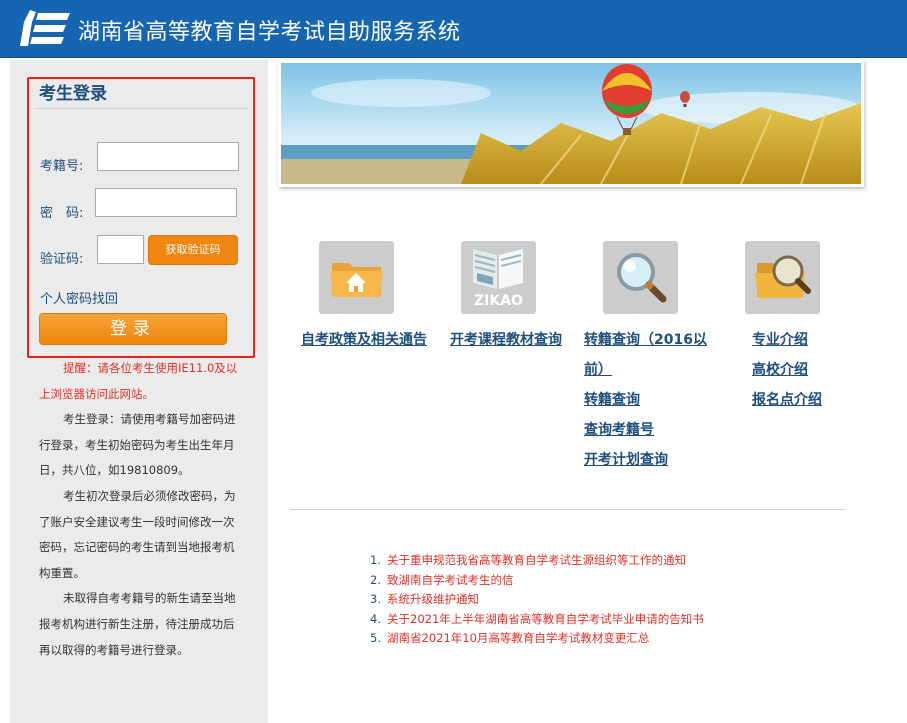 Image resolution: width=907 pixels, height=723 pixels. Describe the element at coordinates (62, 213) in the screenshot. I see `password-label: 密 码:` at that location.